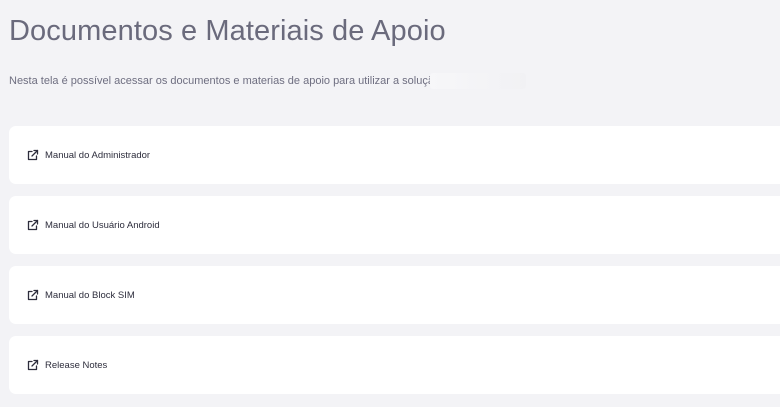 The width and height of the screenshot is (780, 407). What do you see at coordinates (90, 295) in the screenshot?
I see `document-label: Manual do Block SIM` at bounding box center [90, 295].